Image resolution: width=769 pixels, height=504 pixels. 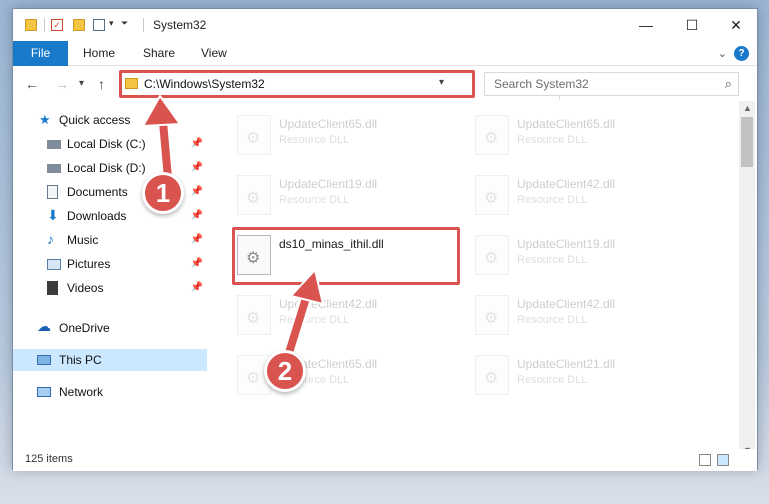 What do you see at coordinates (285, 371) in the screenshot?
I see `step-2-badge: 2` at bounding box center [285, 371].